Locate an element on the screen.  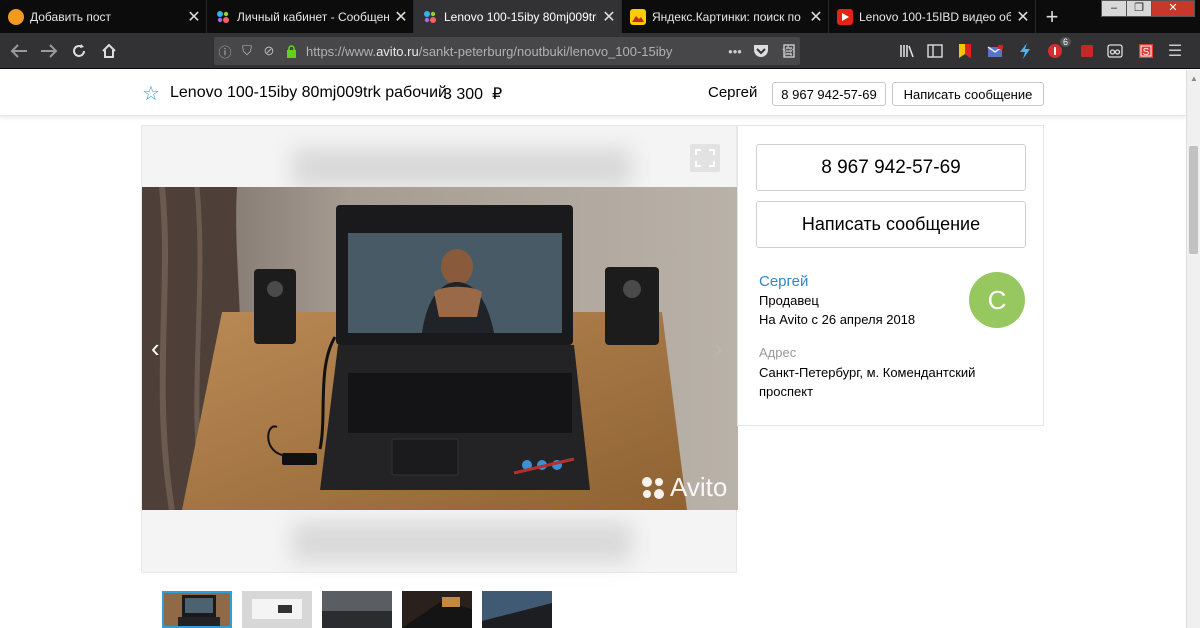
forward-button is located at coordinates (49, 51).